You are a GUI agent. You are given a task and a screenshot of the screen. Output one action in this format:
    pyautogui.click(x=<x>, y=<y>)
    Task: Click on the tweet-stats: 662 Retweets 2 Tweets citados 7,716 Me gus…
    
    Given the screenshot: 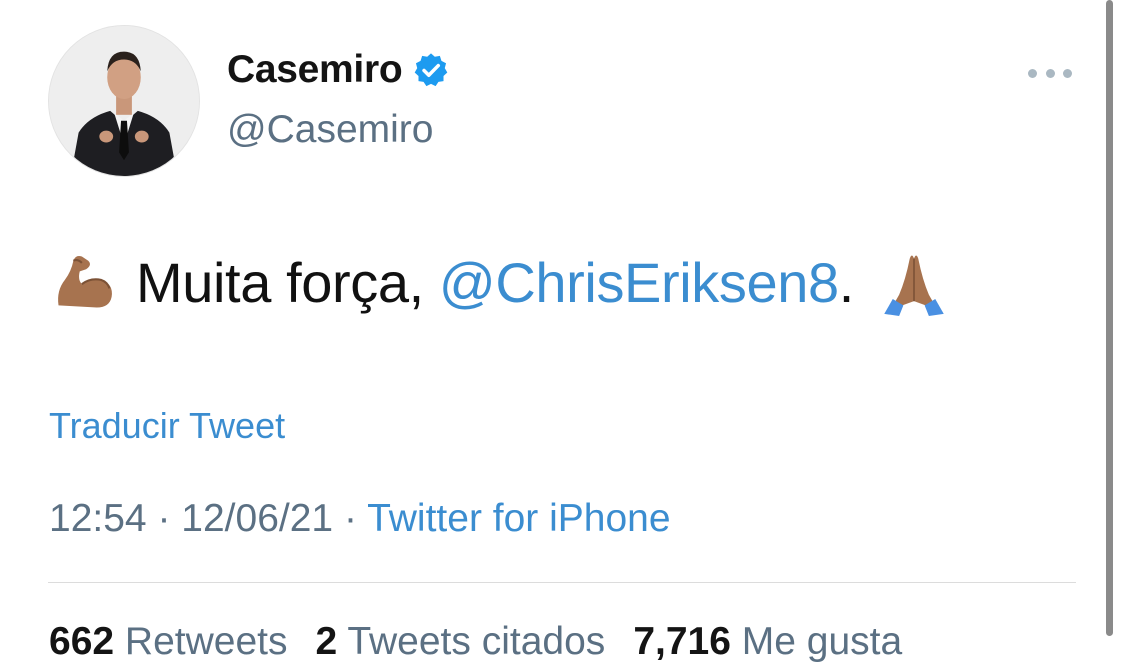 What is the action you would take?
    pyautogui.click(x=475, y=642)
    